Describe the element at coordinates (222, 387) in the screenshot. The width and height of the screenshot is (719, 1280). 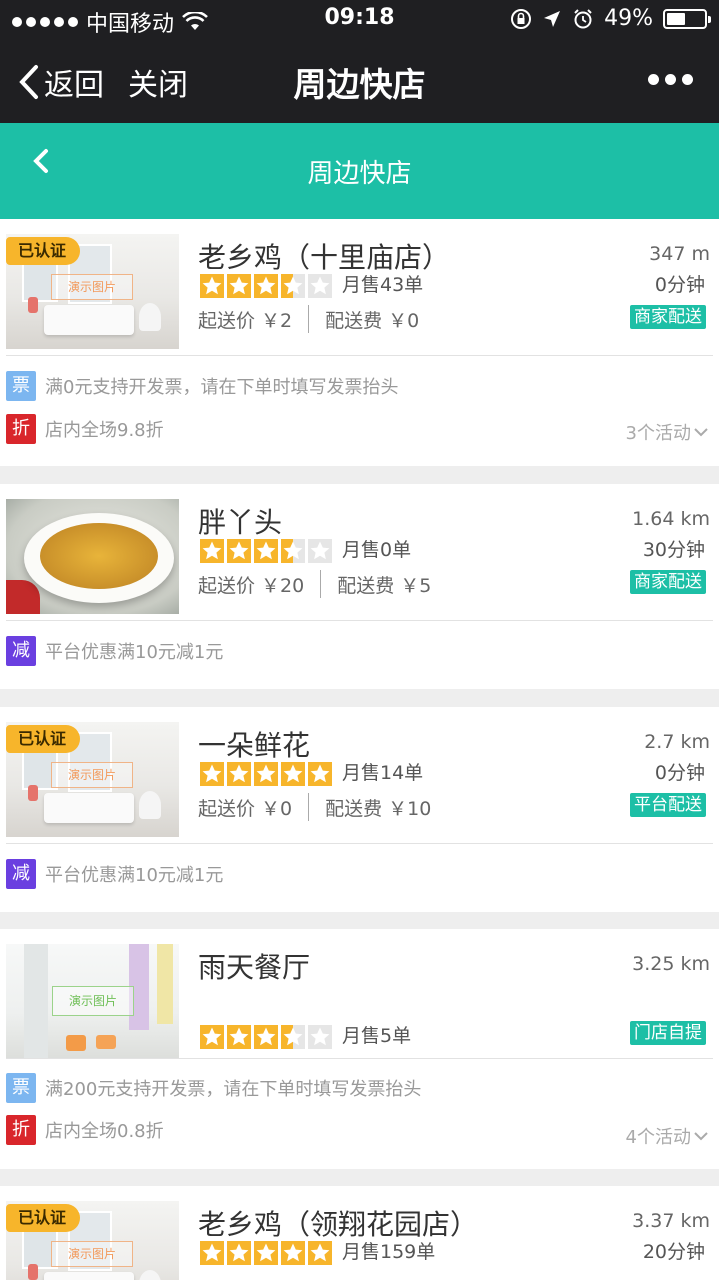
I see `promo-text: 满0元支持开发票，请在下单时填写发票抬头` at that location.